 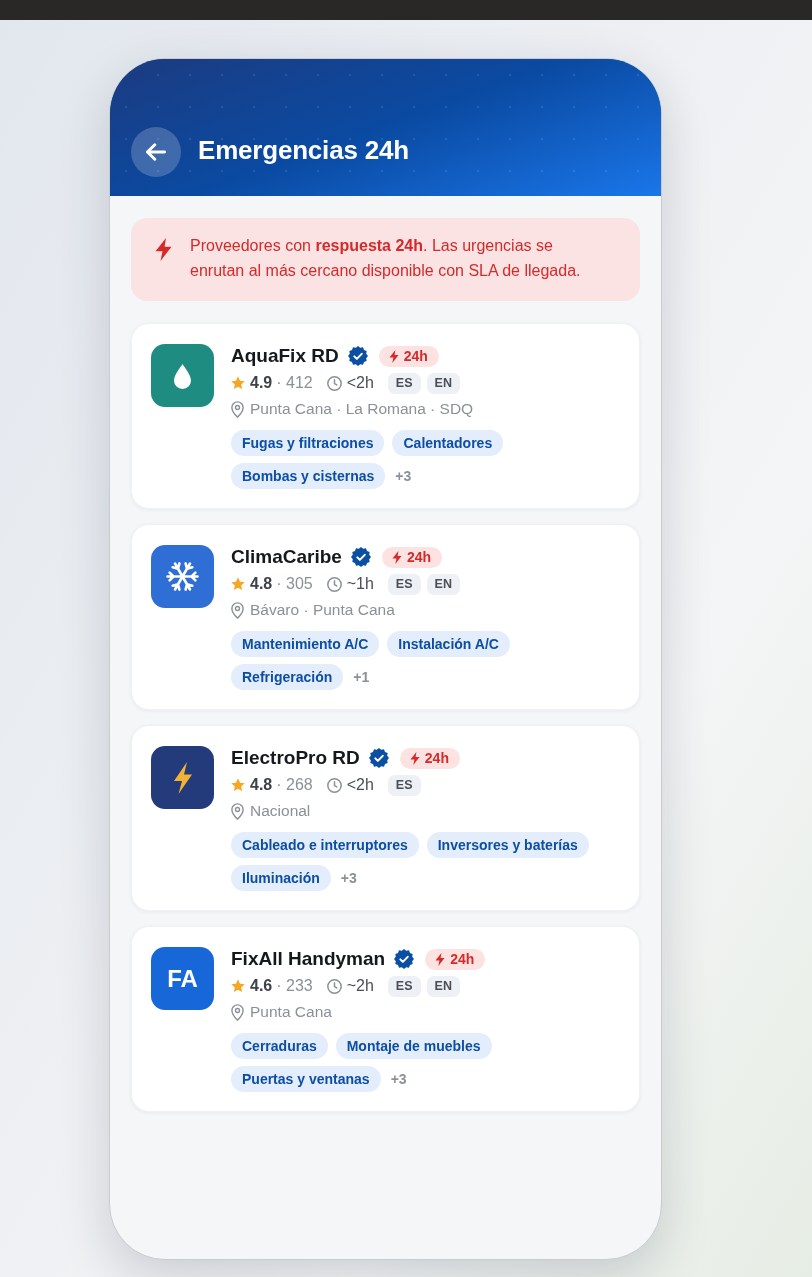 I want to click on service-tag: Iluminación, so click(x=281, y=878).